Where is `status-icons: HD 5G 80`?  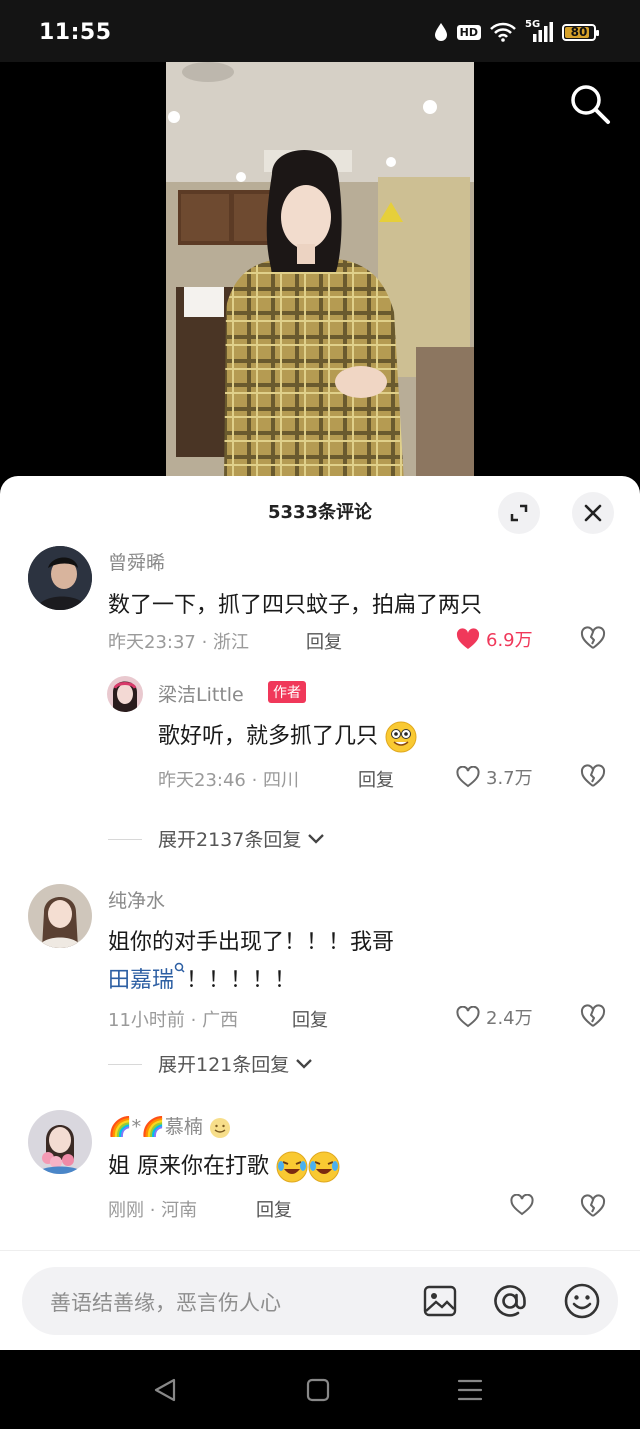
status-icons: HD 5G 80 is located at coordinates (516, 30).